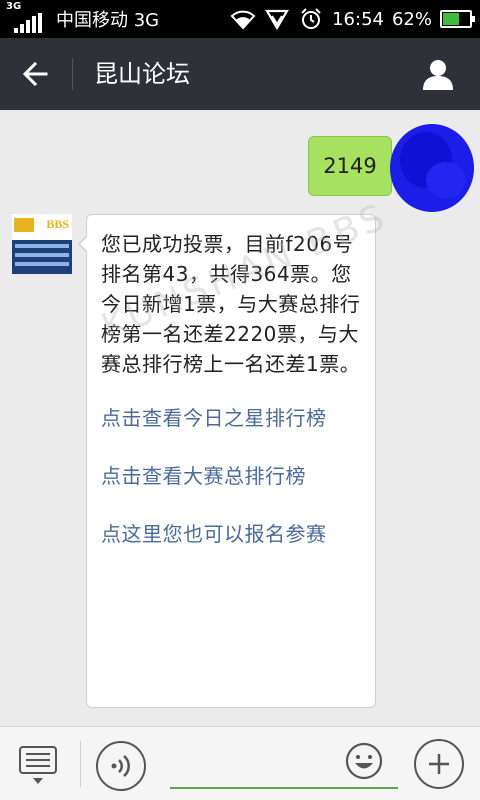 The width and height of the screenshot is (480, 800). What do you see at coordinates (42, 244) in the screenshot?
I see `official-account-avatar: BBS` at bounding box center [42, 244].